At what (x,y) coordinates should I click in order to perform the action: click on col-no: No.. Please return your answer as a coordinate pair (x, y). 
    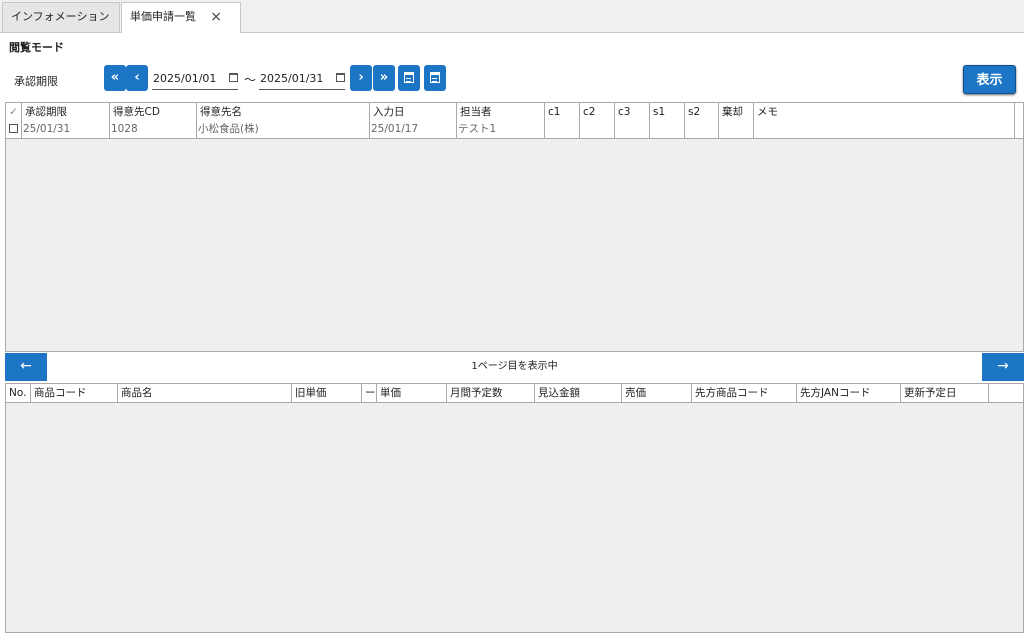
    Looking at the image, I should click on (18, 393).